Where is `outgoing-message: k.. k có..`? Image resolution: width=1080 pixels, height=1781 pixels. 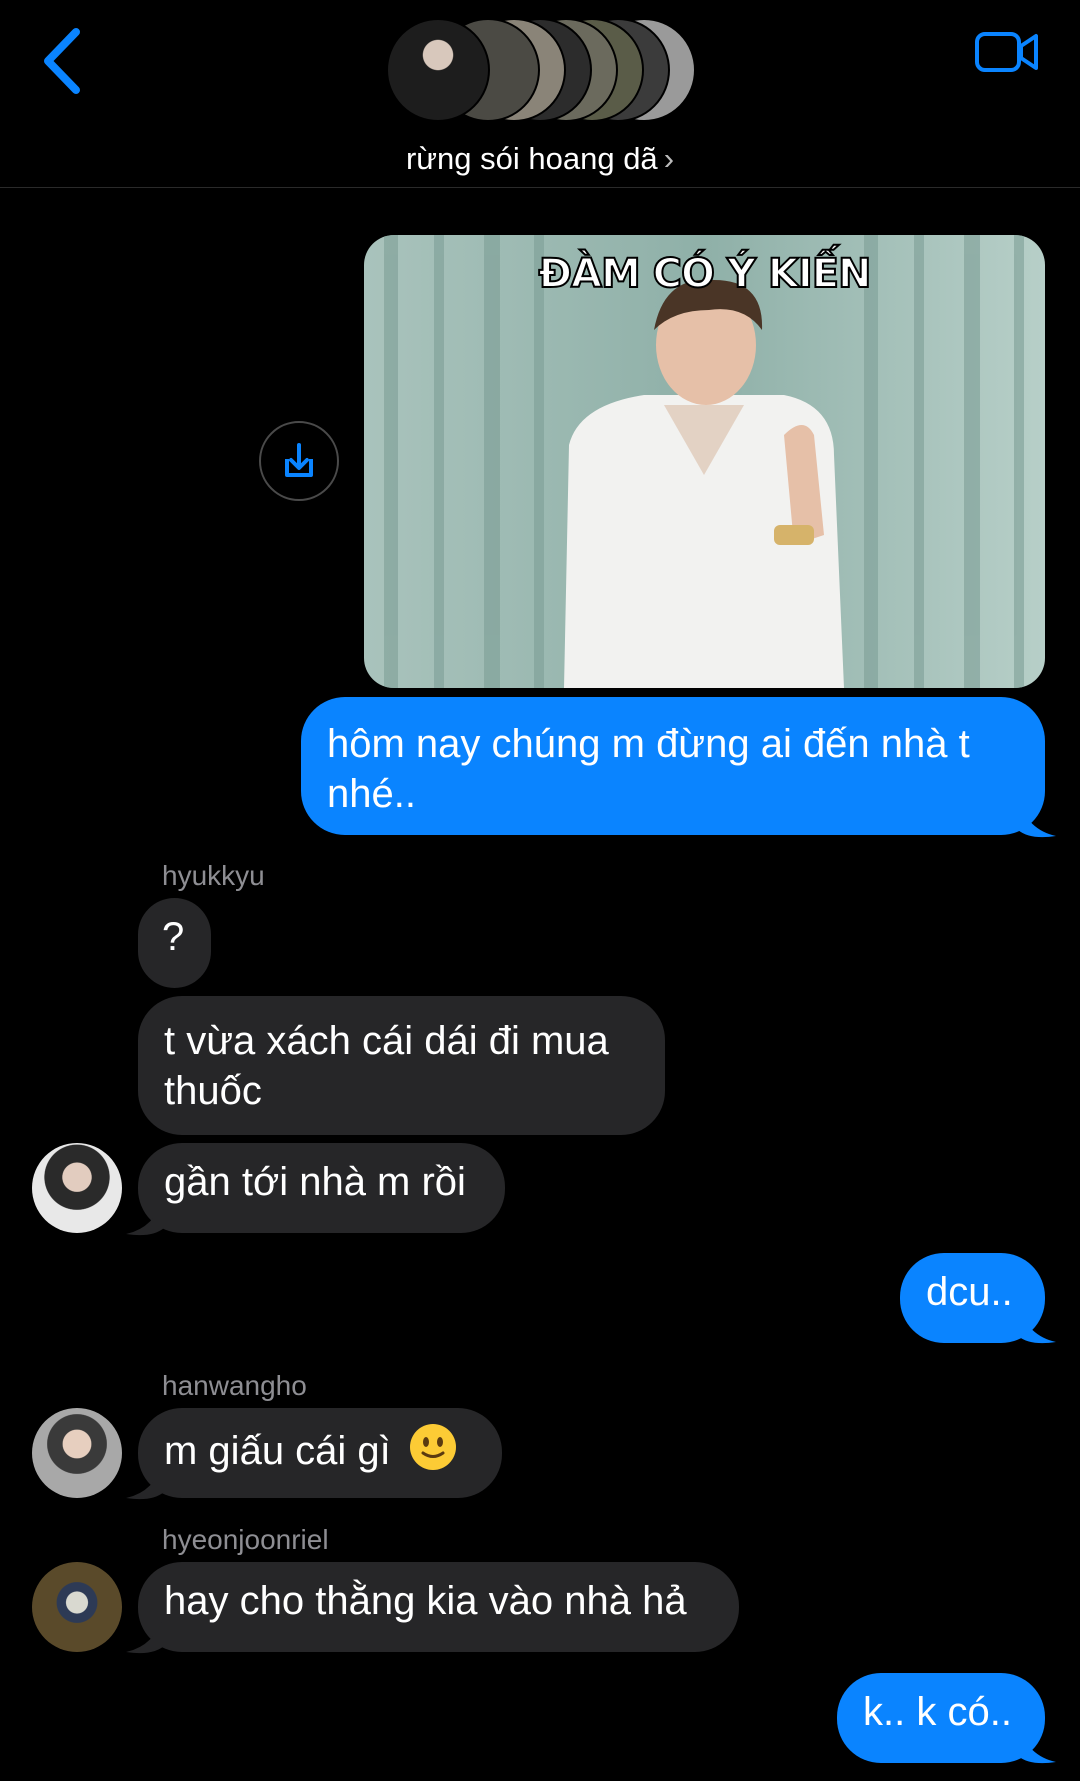
outgoing-message: k.. k có.. is located at coordinates (941, 1718).